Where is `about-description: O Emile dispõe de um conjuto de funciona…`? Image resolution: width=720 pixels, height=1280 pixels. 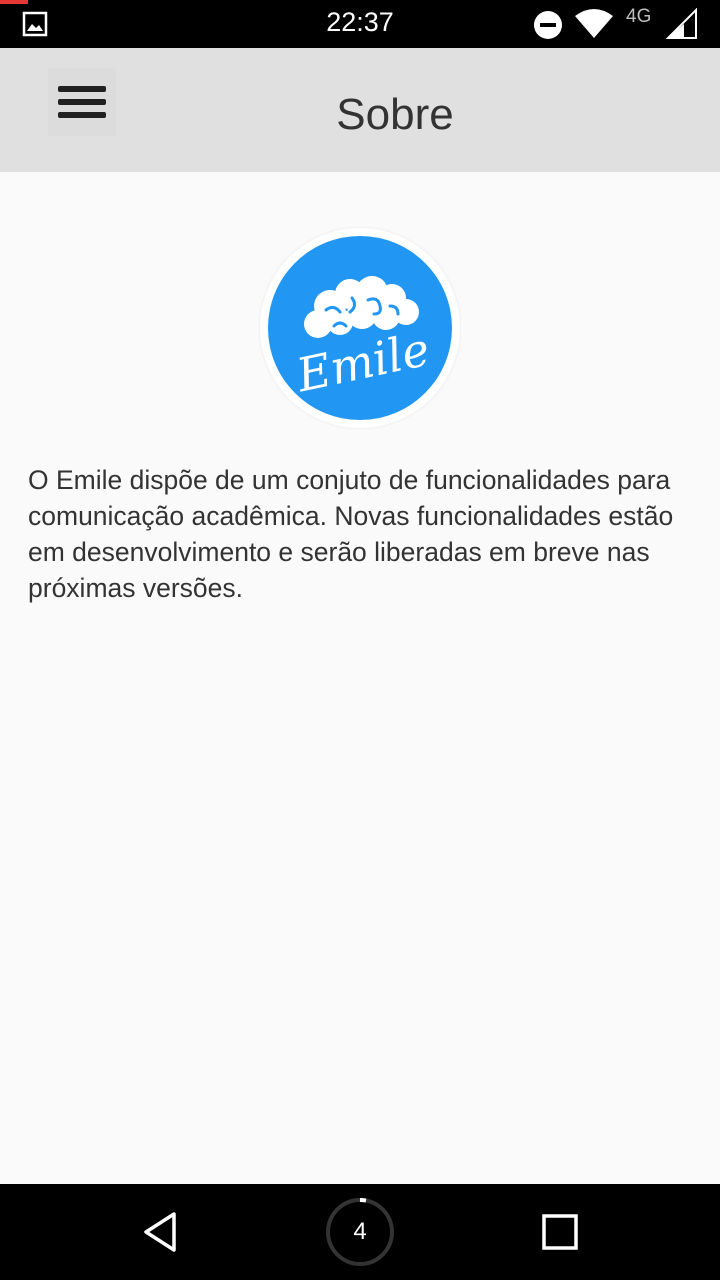
about-description: O Emile dispõe de um conjuto de funciona… is located at coordinates (351, 534).